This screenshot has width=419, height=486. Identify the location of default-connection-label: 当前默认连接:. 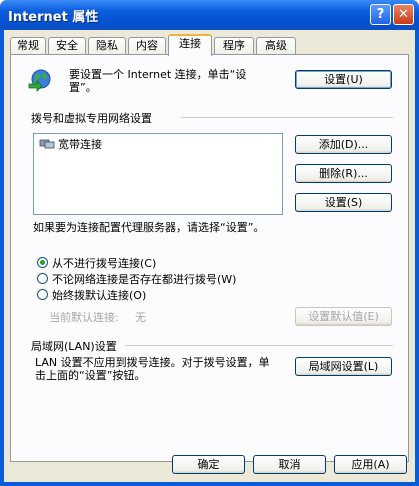
(84, 317).